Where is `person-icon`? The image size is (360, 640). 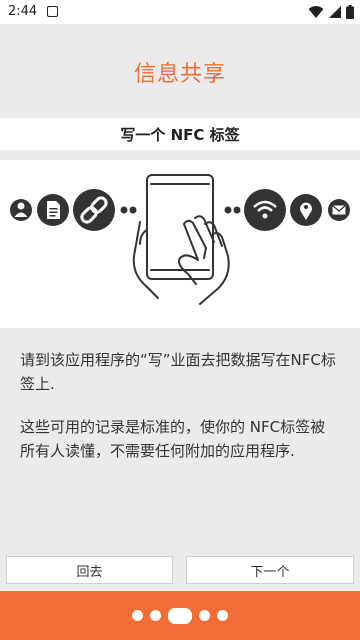
person-icon is located at coordinates (21, 210).